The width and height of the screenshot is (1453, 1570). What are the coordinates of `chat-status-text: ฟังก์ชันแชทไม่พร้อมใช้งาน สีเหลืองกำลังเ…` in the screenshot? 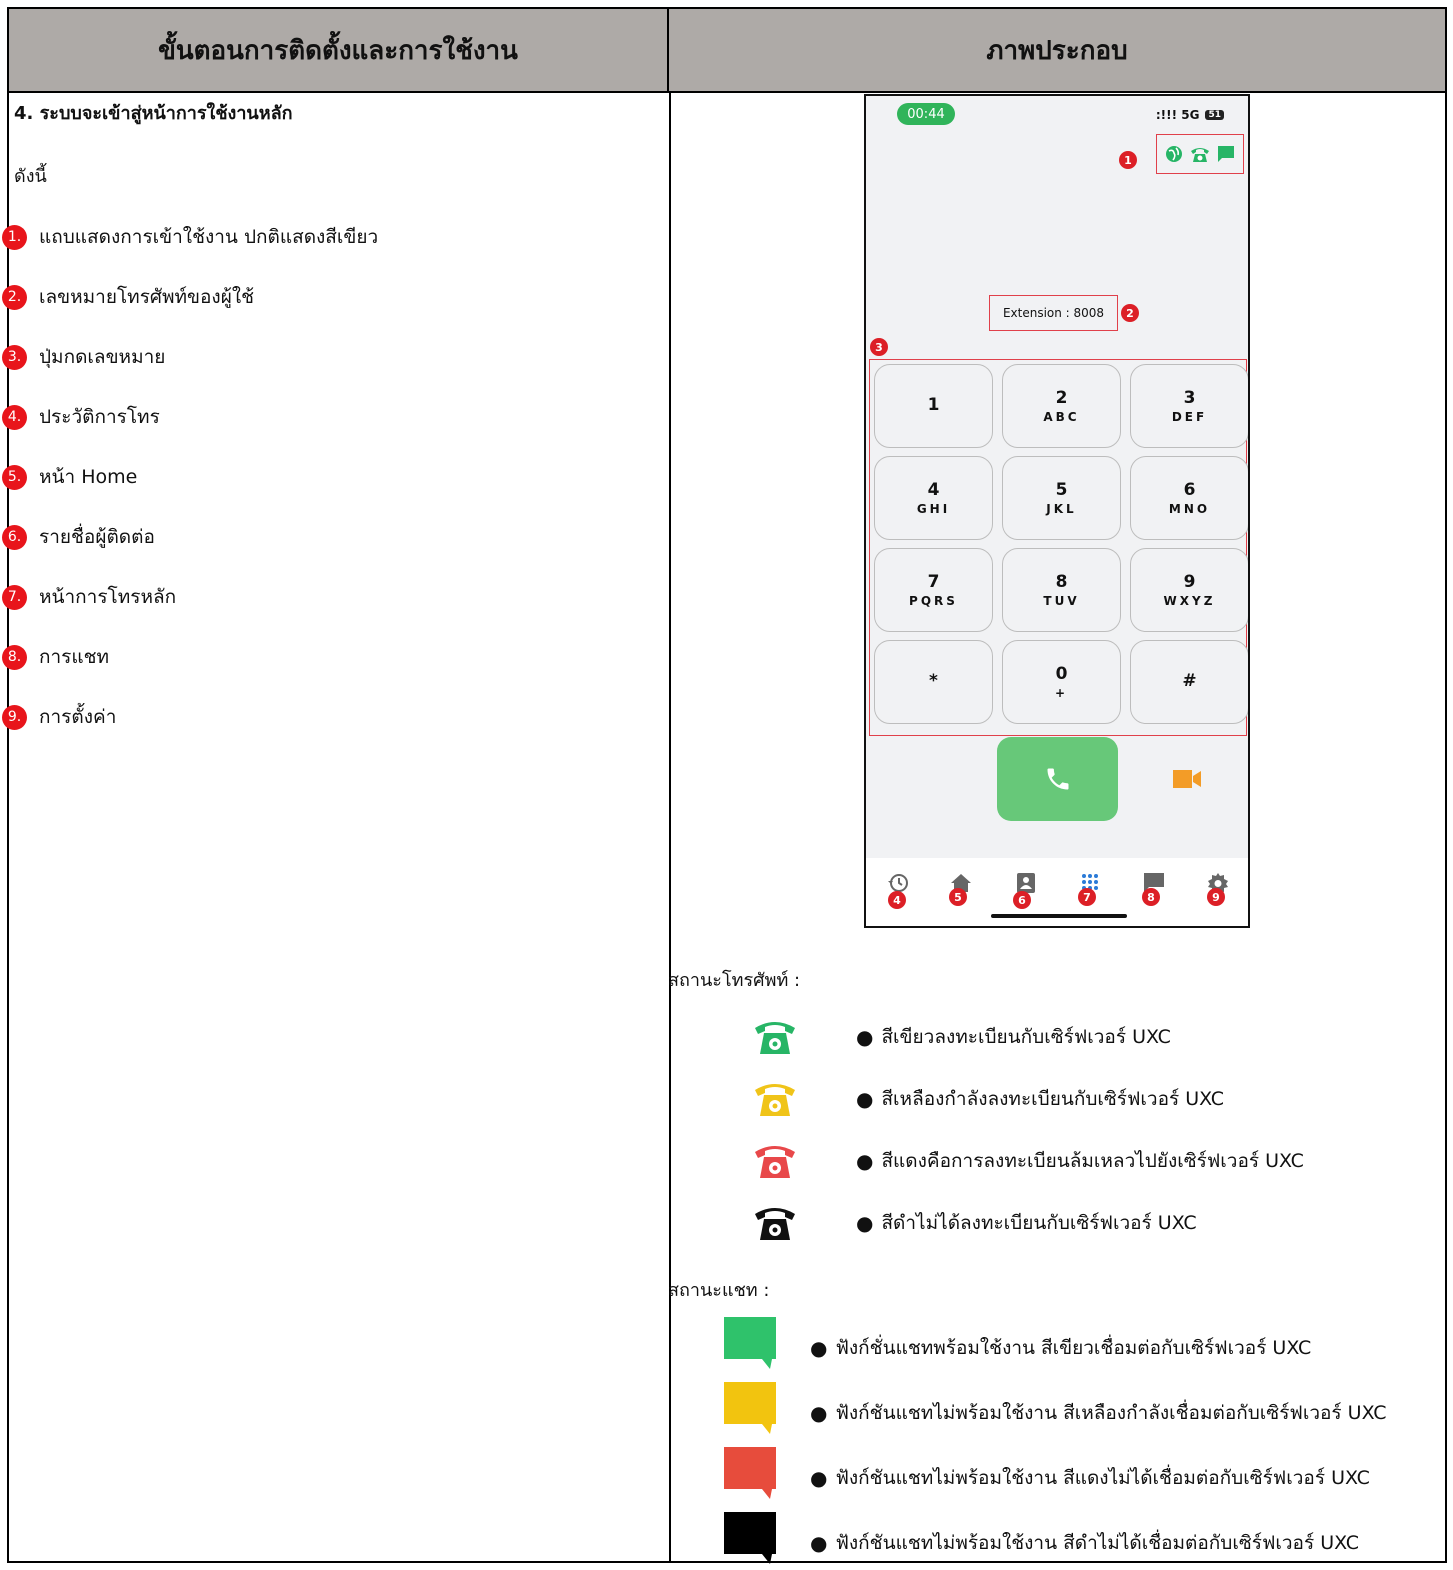 It's located at (1111, 1413).